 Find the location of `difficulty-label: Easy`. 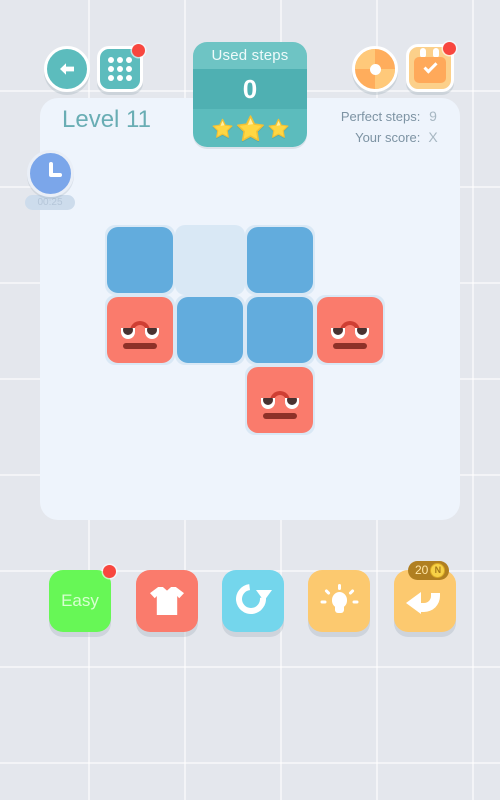

difficulty-label: Easy is located at coordinates (80, 600).